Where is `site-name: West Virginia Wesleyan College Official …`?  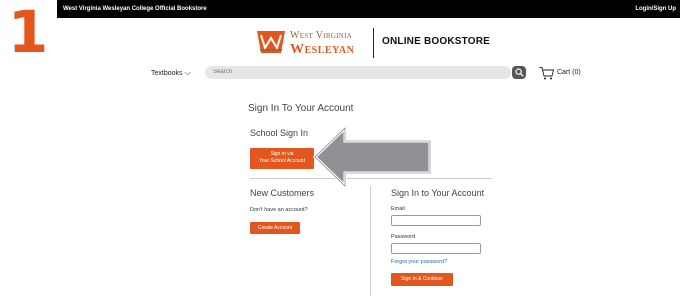
site-name: West Virginia Wesleyan College Official … is located at coordinates (135, 9).